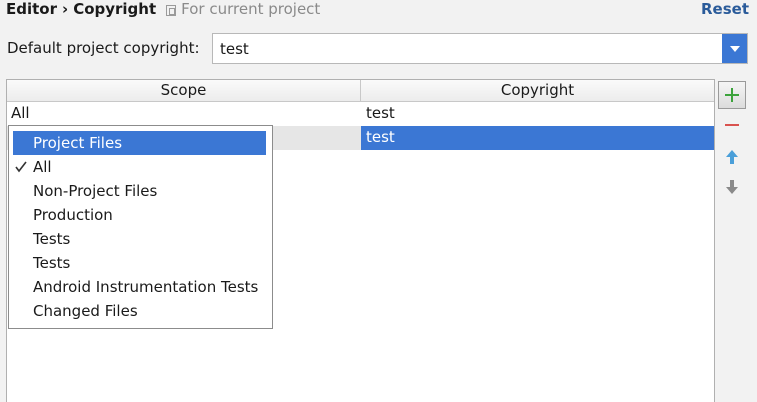 The height and width of the screenshot is (402, 757). I want to click on default-copyright-value: test, so click(234, 48).